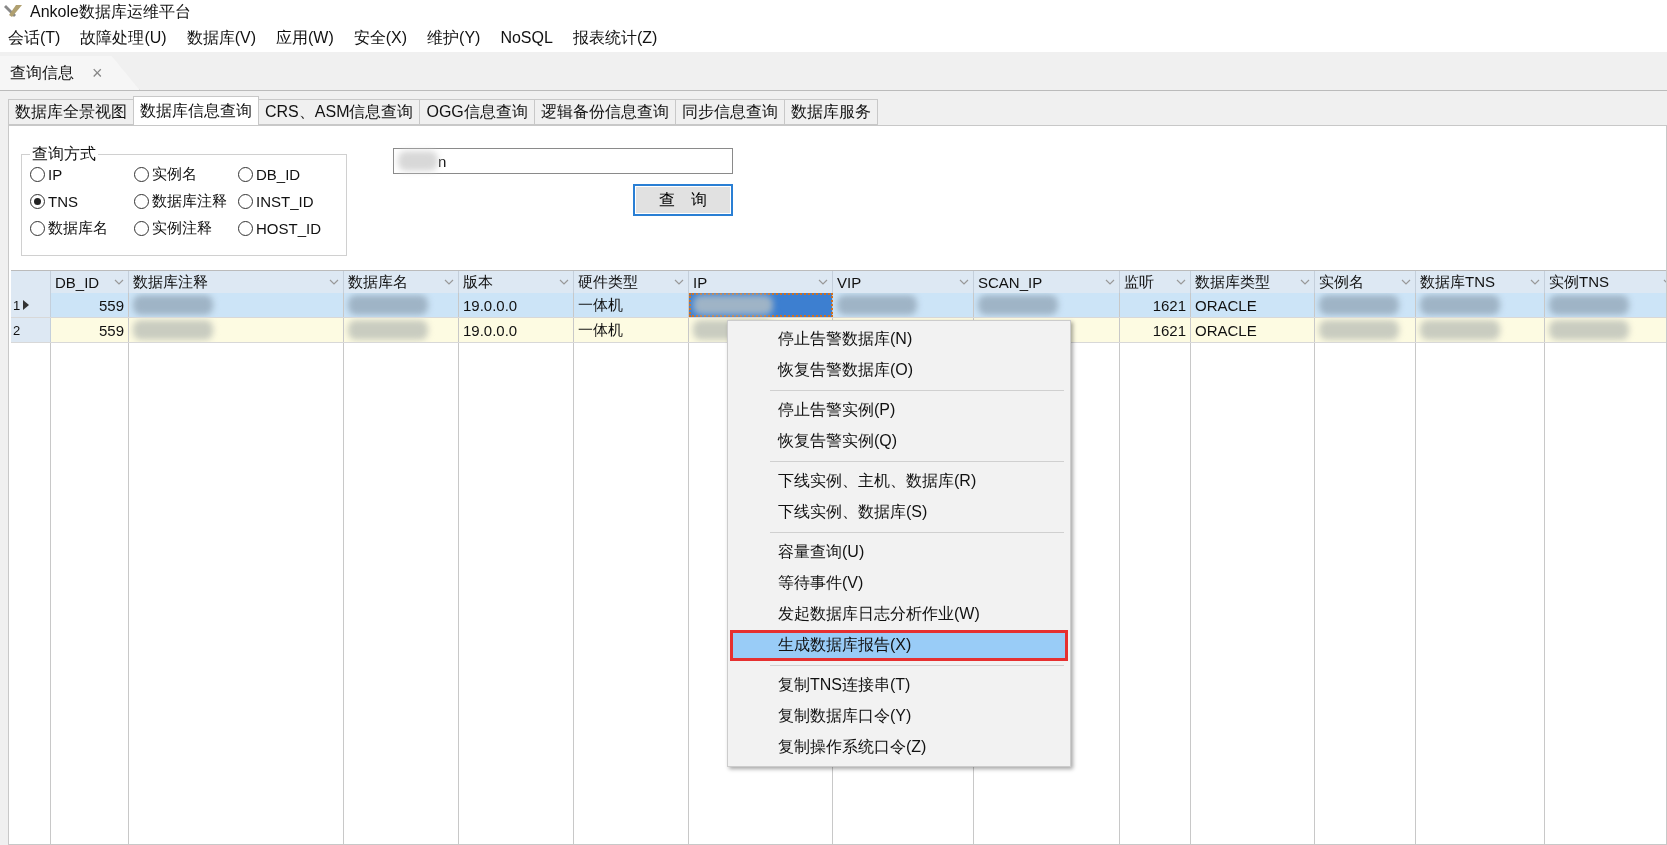  I want to click on row-number: 1, so click(17, 305).